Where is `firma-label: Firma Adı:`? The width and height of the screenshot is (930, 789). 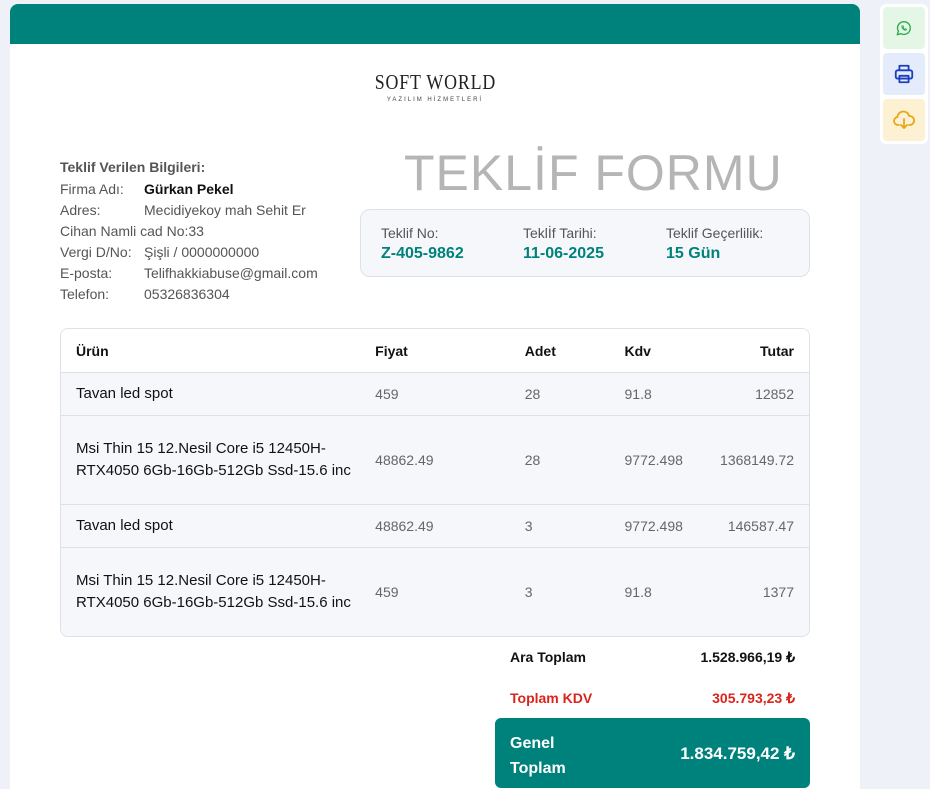
firma-label: Firma Adı: is located at coordinates (92, 189).